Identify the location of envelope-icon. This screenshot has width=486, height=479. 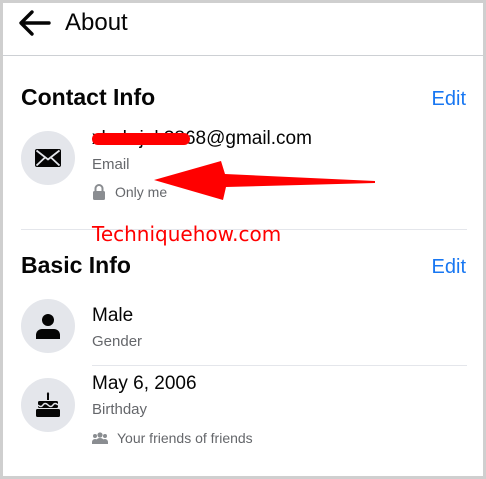
(48, 158).